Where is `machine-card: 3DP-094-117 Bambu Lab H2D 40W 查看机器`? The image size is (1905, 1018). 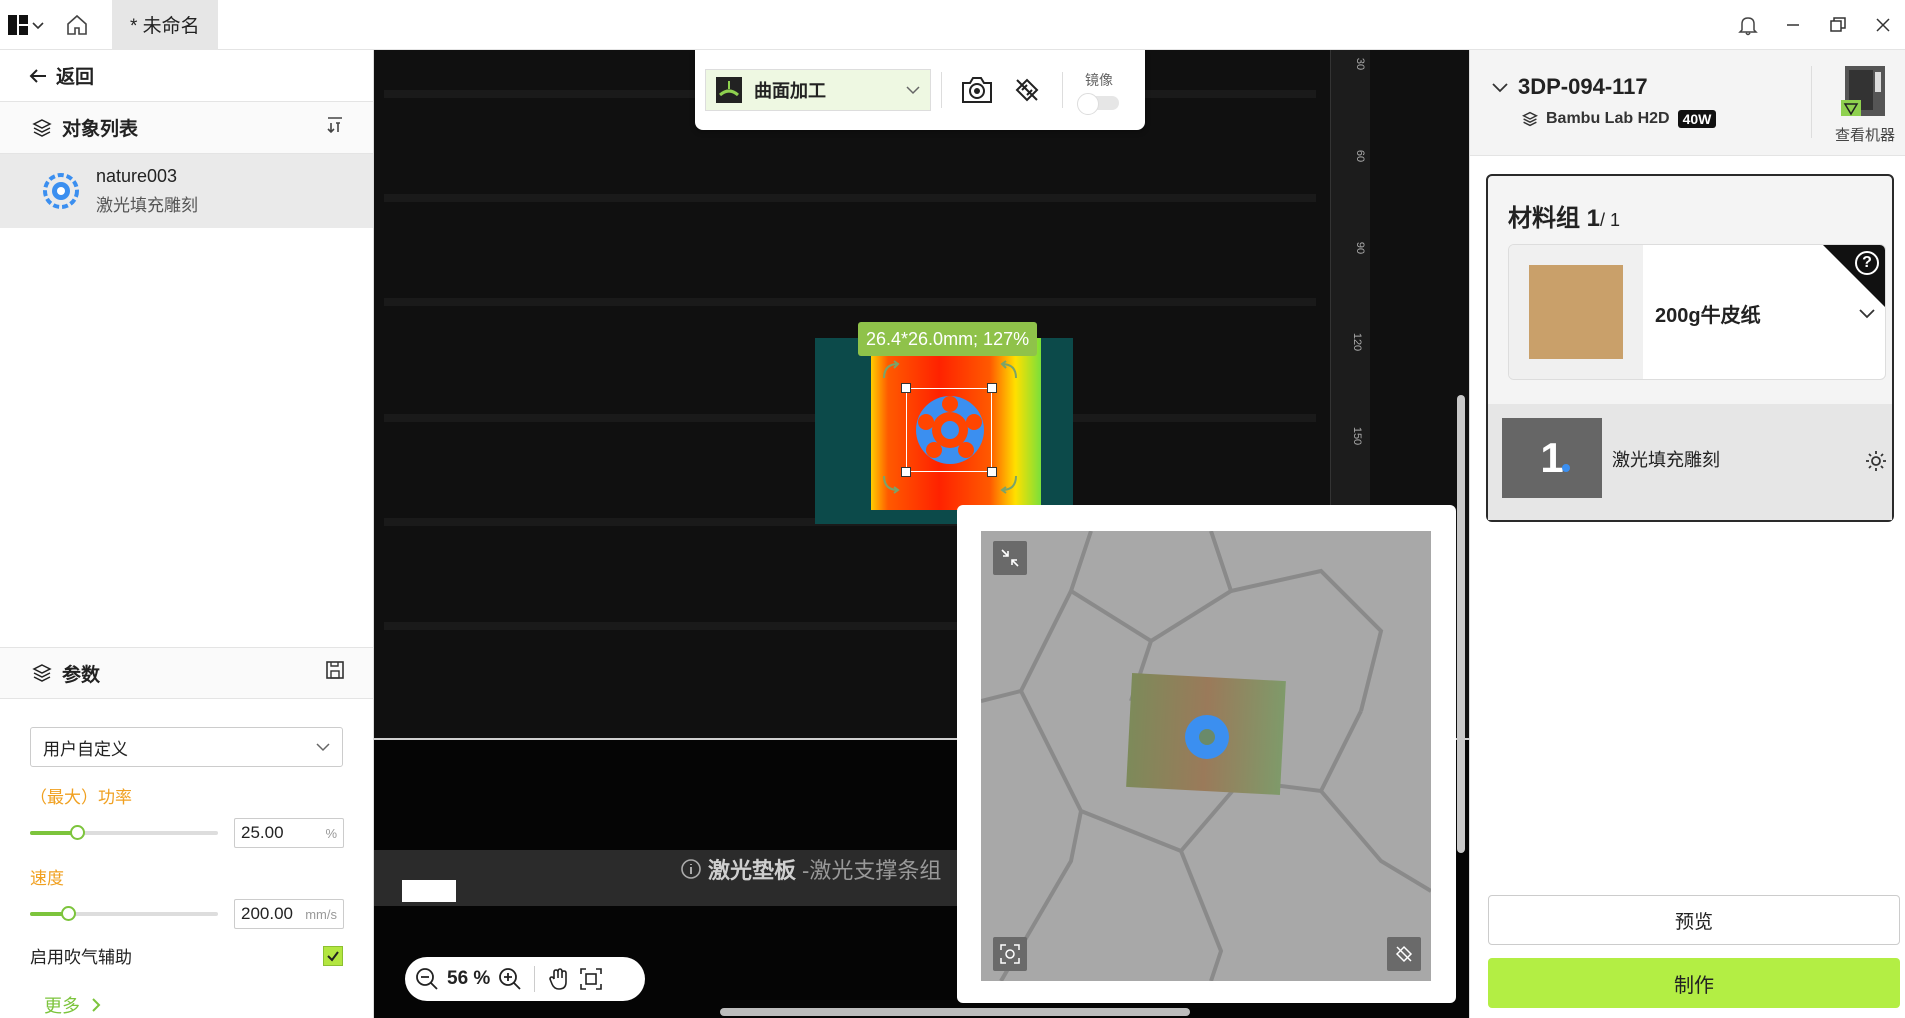
machine-card: 3DP-094-117 Bambu Lab H2D 40W 查看机器 is located at coordinates (1687, 103).